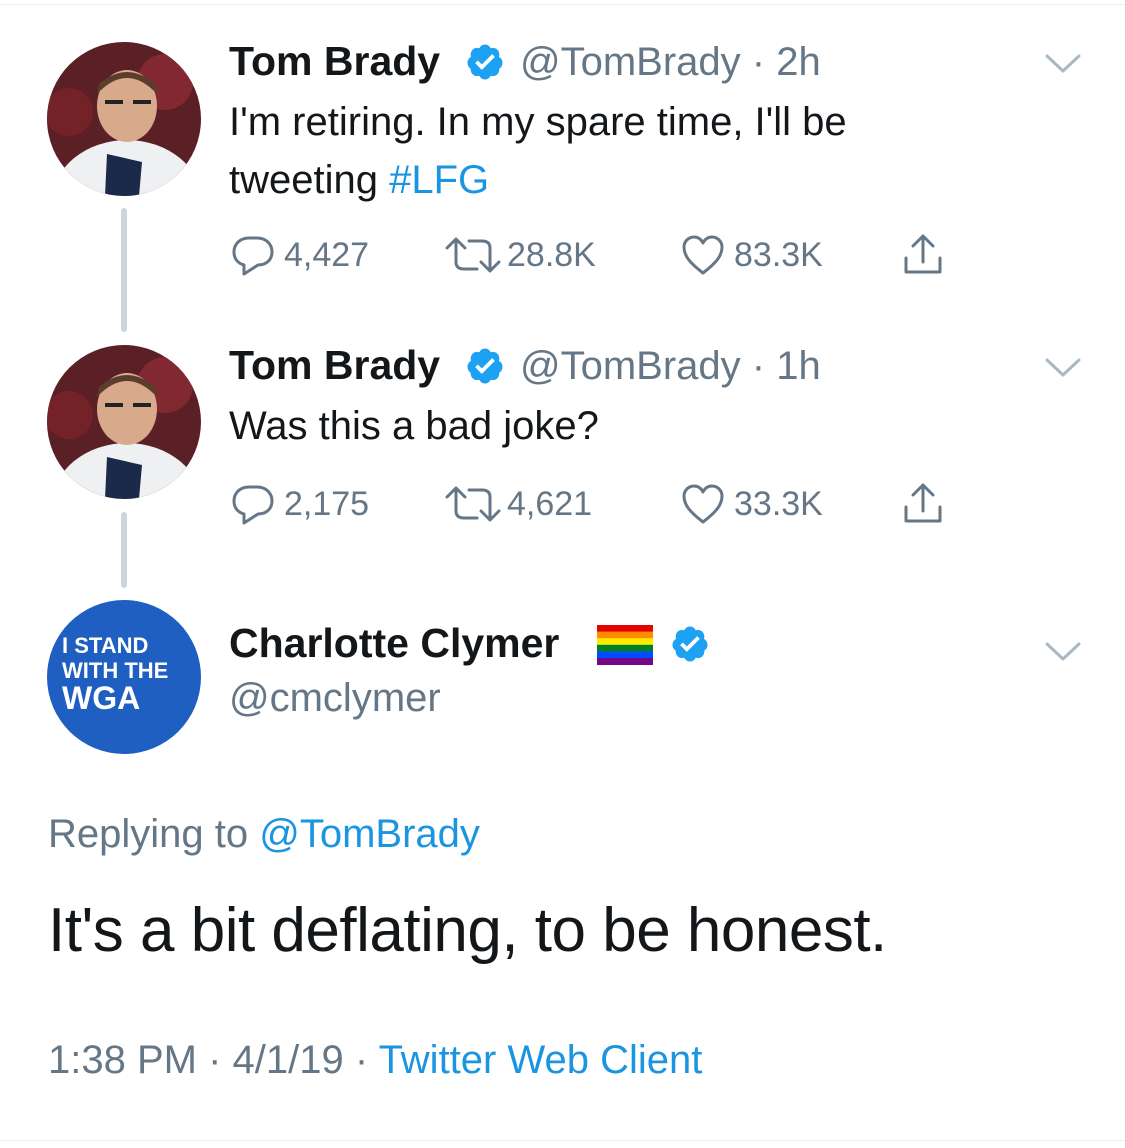 The height and width of the screenshot is (1148, 1125). Describe the element at coordinates (154, 834) in the screenshot. I see `replying-prefix: Replying to` at that location.